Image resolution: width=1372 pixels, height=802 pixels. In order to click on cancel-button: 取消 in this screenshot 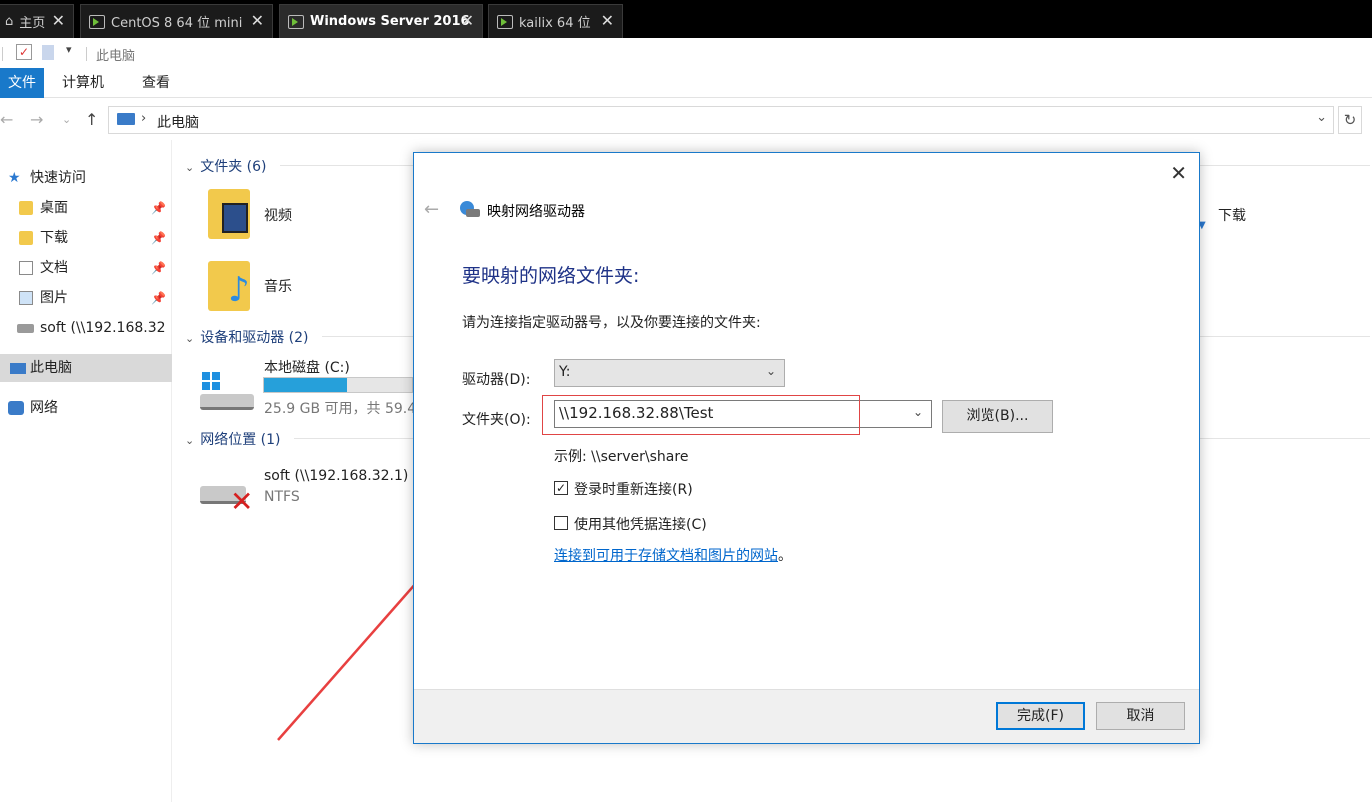, I will do `click(1140, 716)`.